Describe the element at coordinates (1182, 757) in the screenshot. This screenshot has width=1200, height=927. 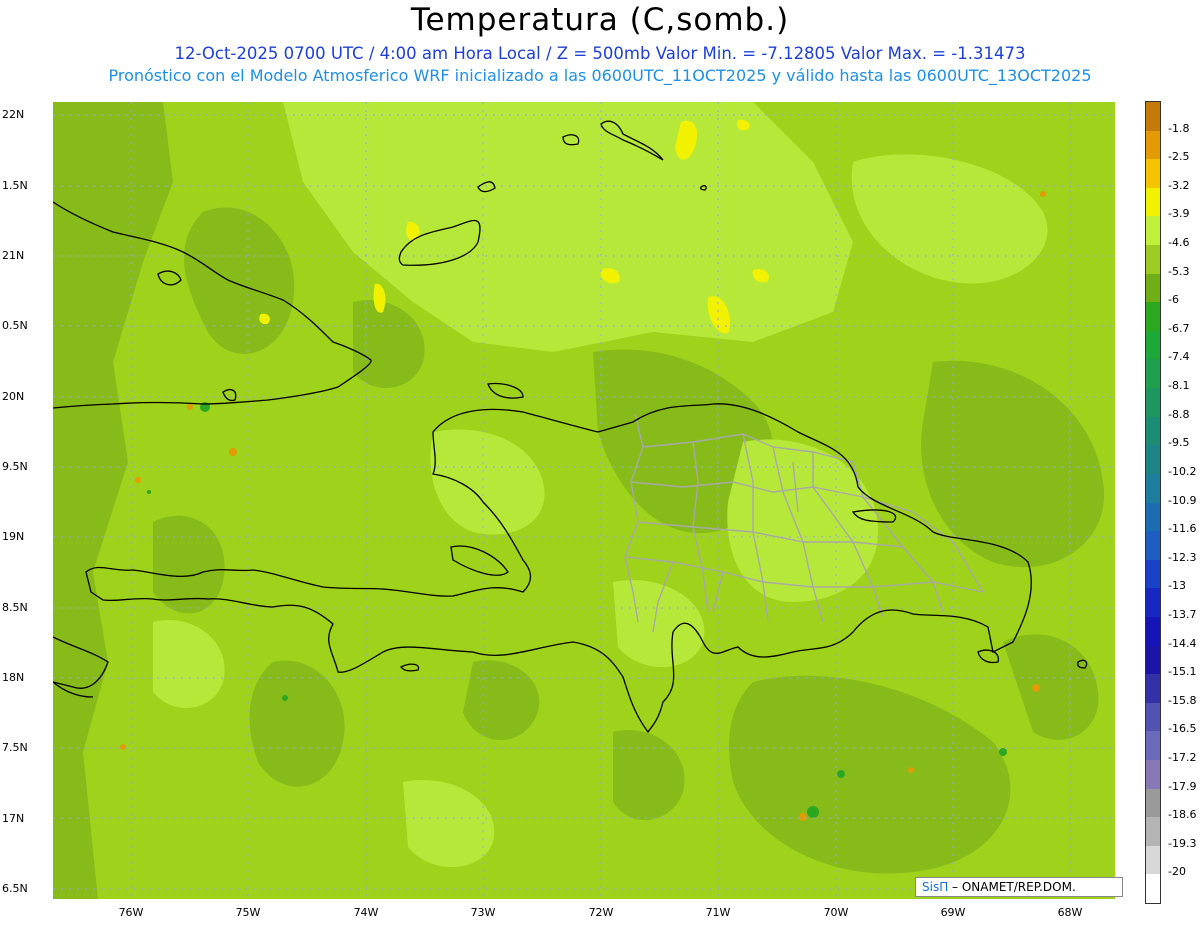
I see `colorbar-label: -17.2` at that location.